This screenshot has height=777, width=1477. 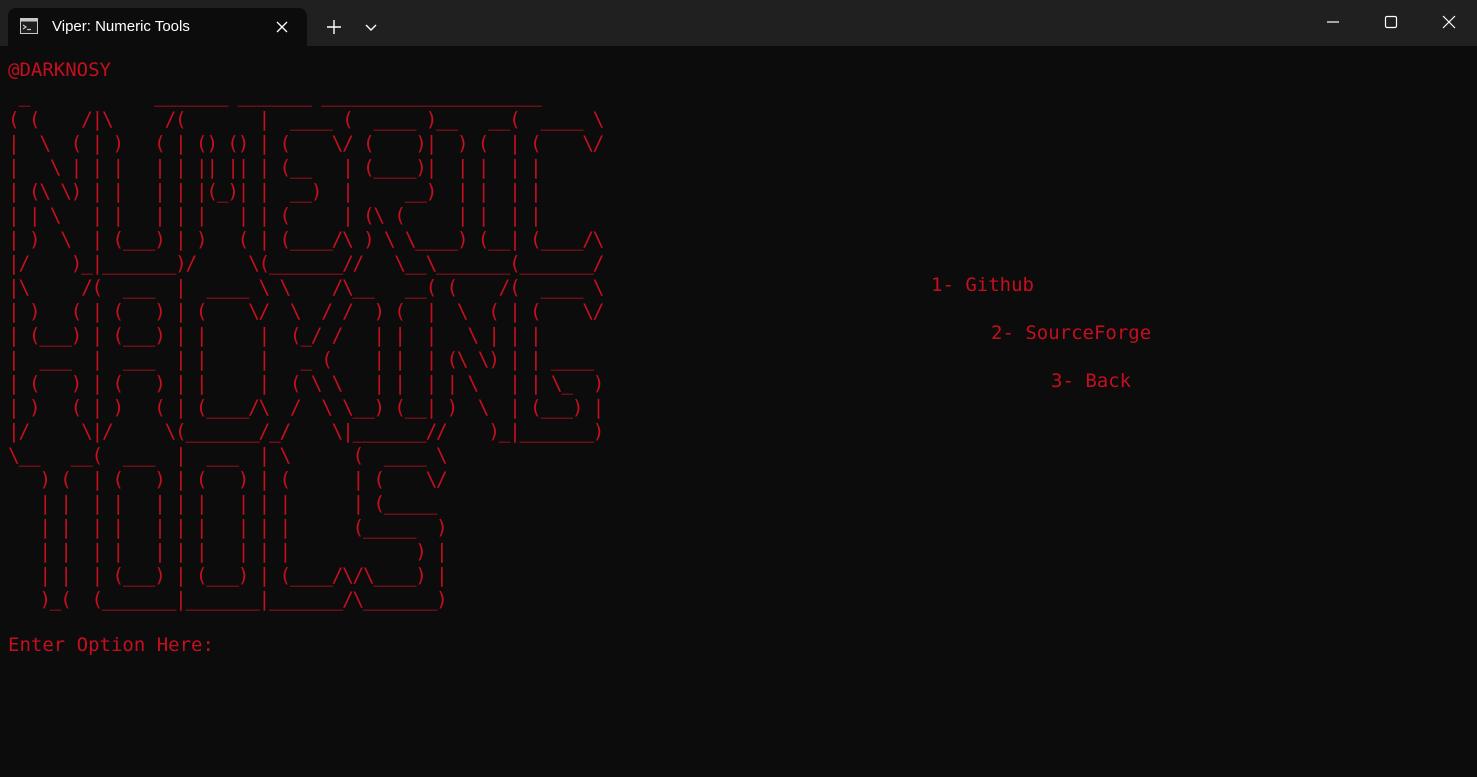 I want to click on tab-title: Viper: Numeric Tools, so click(x=121, y=26).